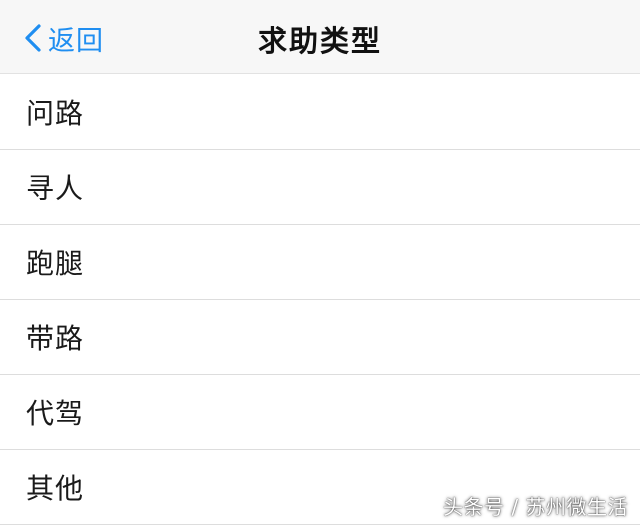  What do you see at coordinates (320, 187) in the screenshot?
I see `list-item-xunren: 寻人` at bounding box center [320, 187].